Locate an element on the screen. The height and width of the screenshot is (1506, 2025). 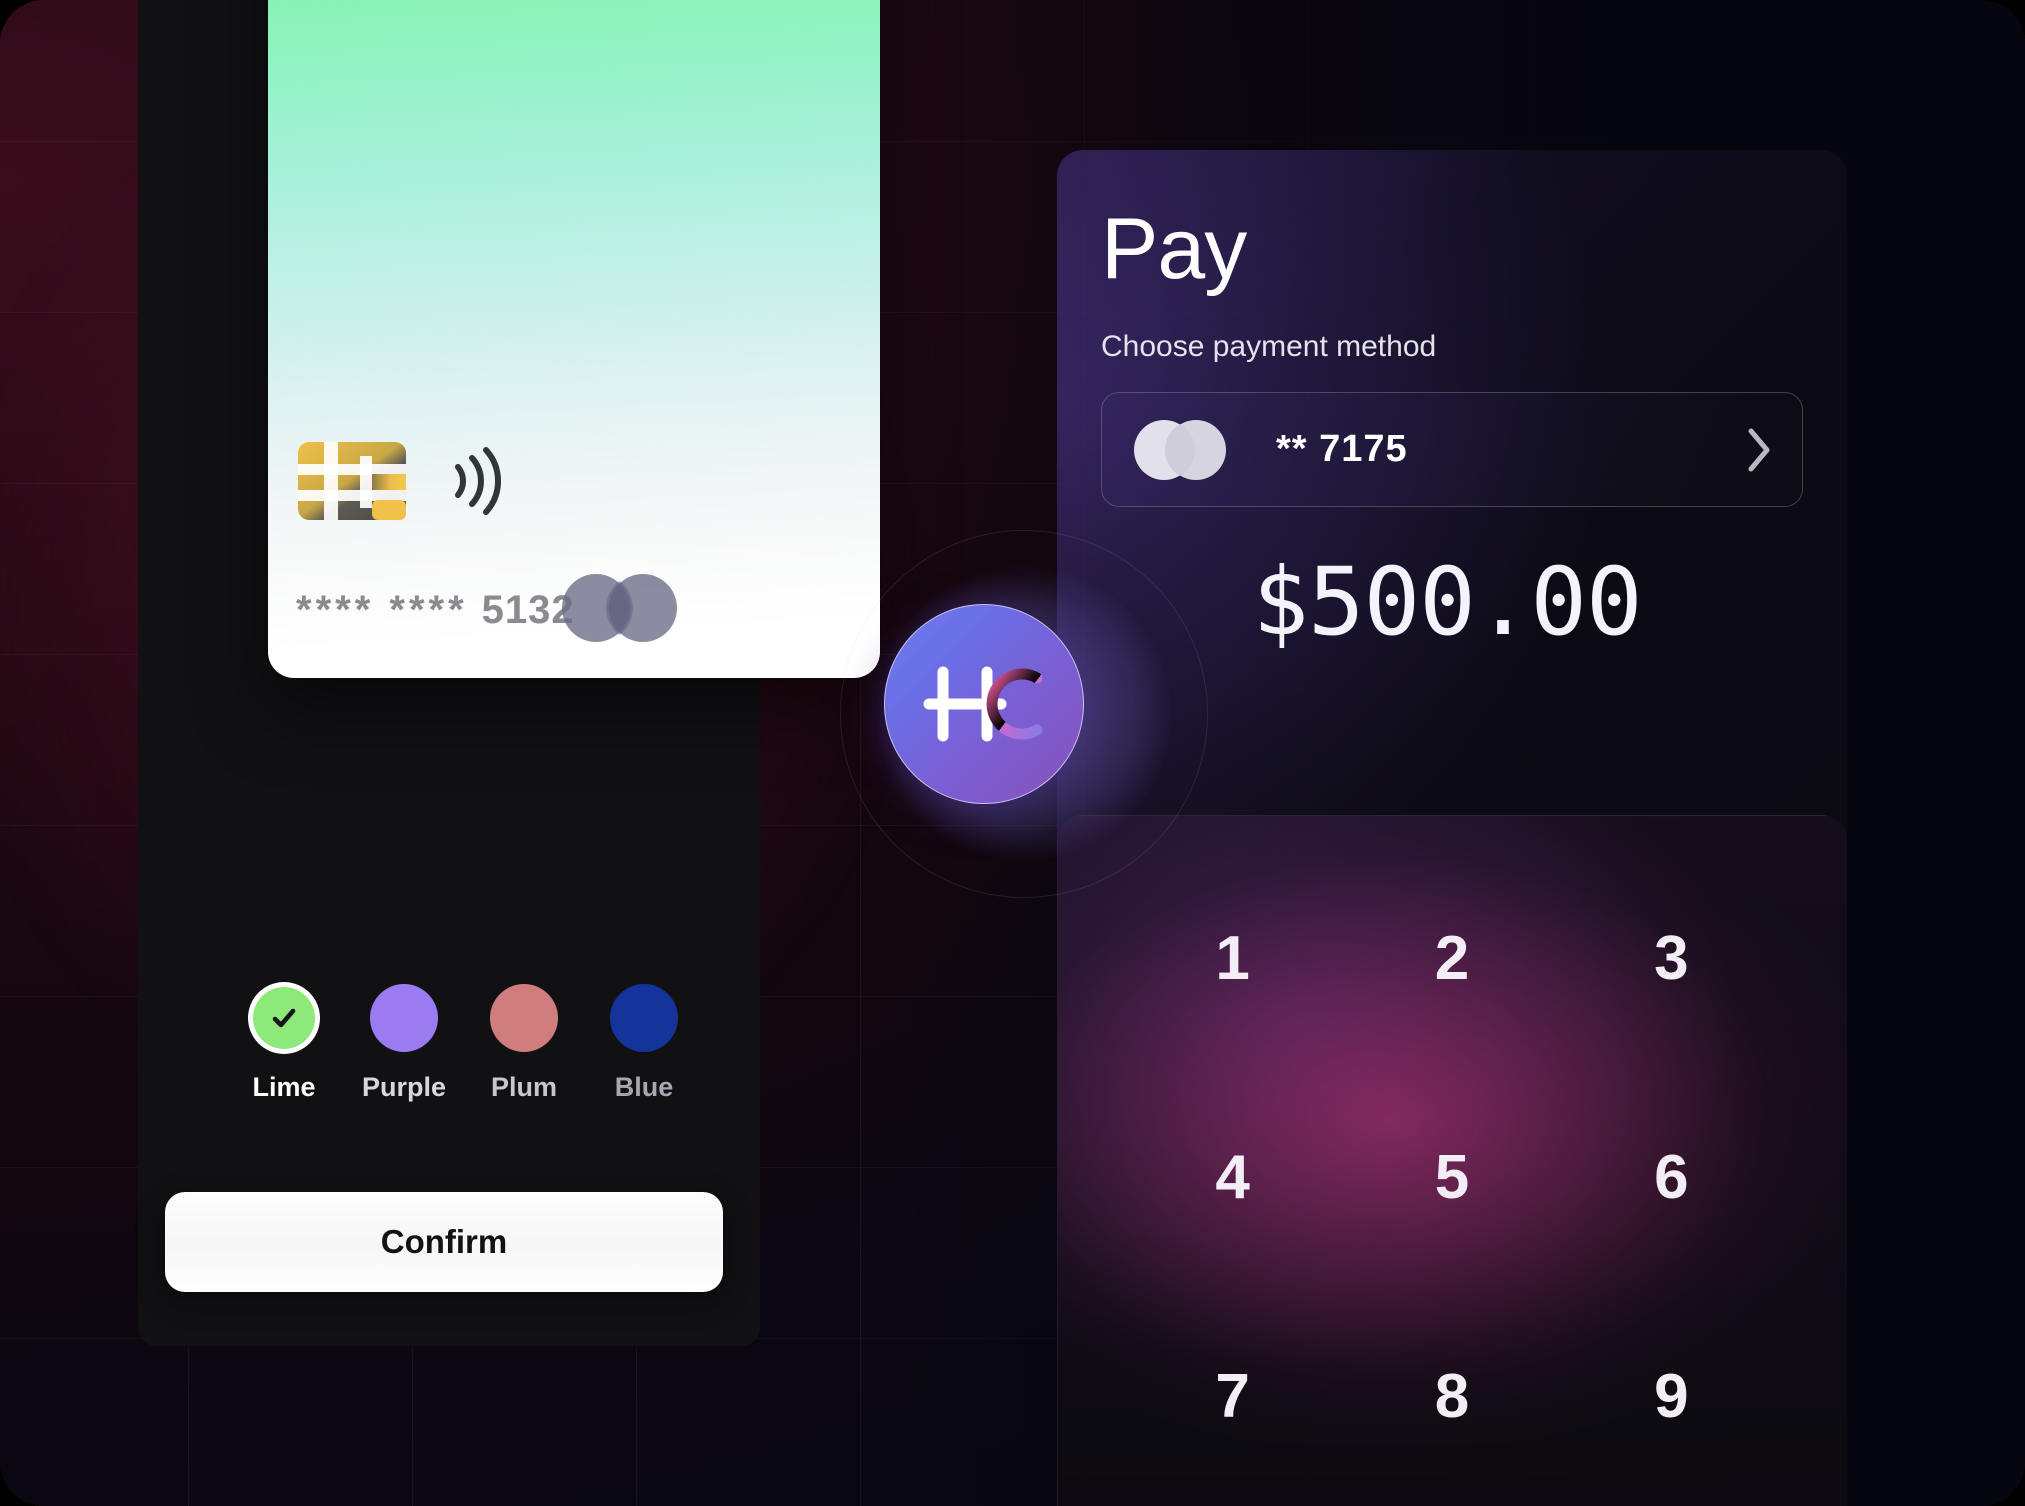
hc-monogram-icon is located at coordinates (983, 704).